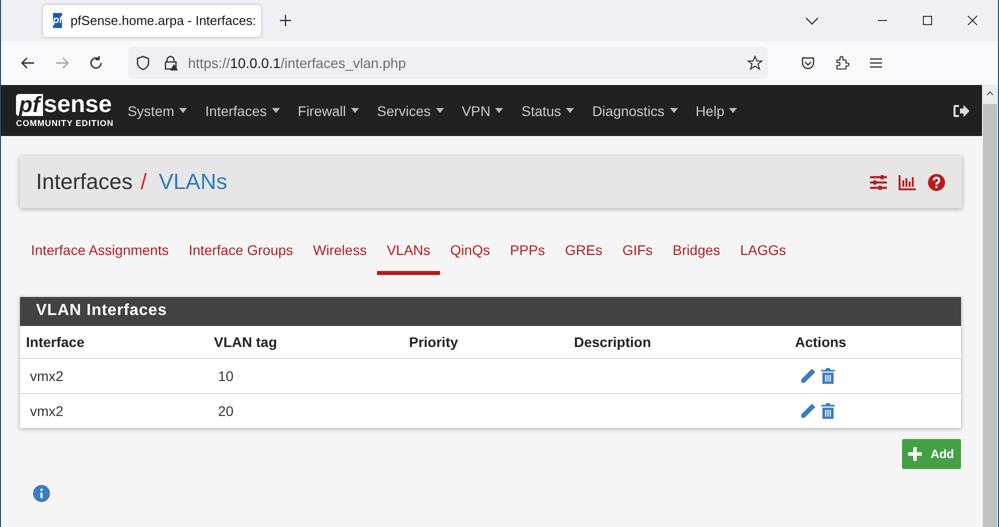 The height and width of the screenshot is (527, 999). What do you see at coordinates (84, 182) in the screenshot?
I see `breadcrumb-parent: Interfaces` at bounding box center [84, 182].